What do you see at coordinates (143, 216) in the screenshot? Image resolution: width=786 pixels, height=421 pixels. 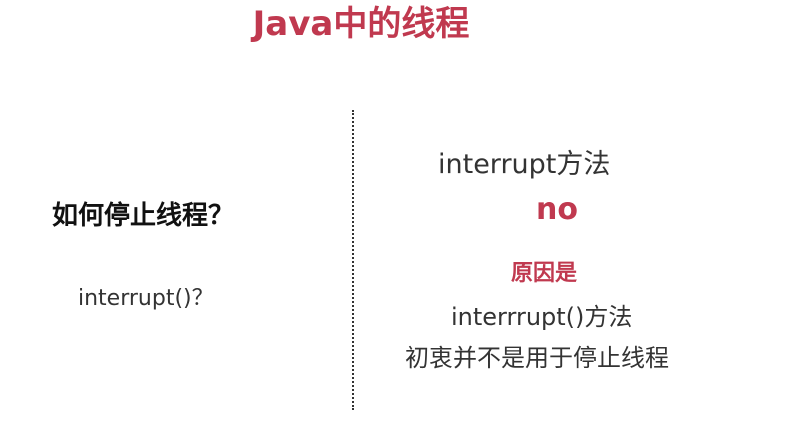 I see `question-heading: 如何停止线程？` at bounding box center [143, 216].